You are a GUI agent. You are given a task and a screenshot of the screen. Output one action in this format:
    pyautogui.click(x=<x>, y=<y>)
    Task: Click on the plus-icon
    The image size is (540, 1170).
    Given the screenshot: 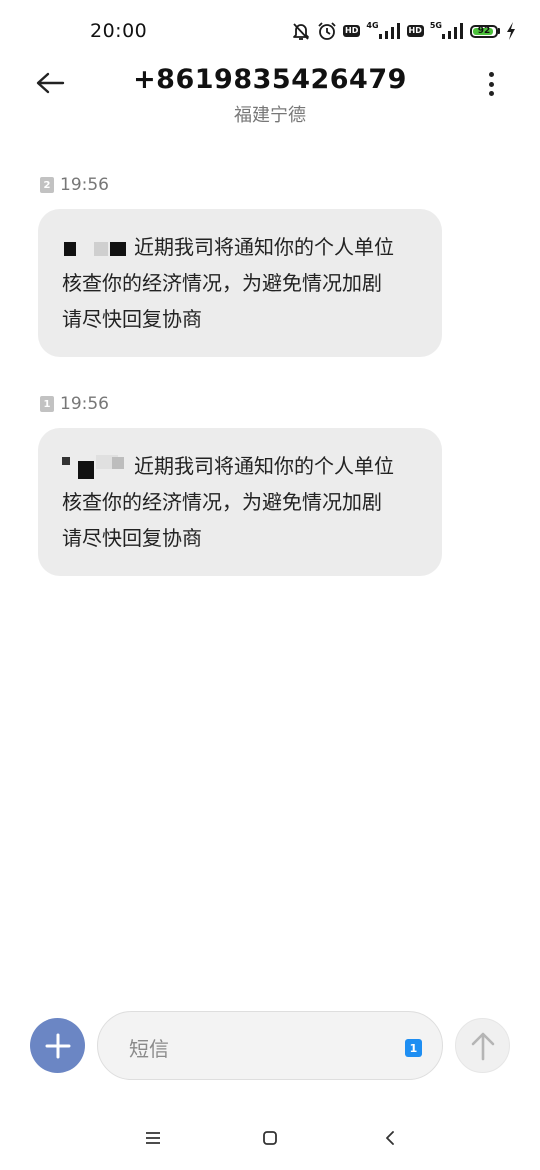 What is the action you would take?
    pyautogui.click(x=57, y=1045)
    